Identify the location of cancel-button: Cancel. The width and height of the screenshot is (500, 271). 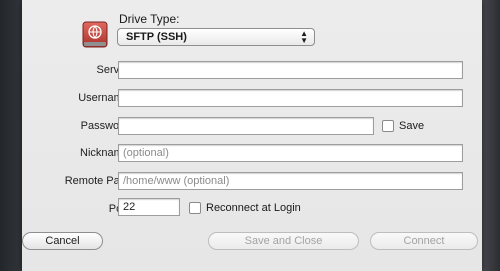
(62, 241).